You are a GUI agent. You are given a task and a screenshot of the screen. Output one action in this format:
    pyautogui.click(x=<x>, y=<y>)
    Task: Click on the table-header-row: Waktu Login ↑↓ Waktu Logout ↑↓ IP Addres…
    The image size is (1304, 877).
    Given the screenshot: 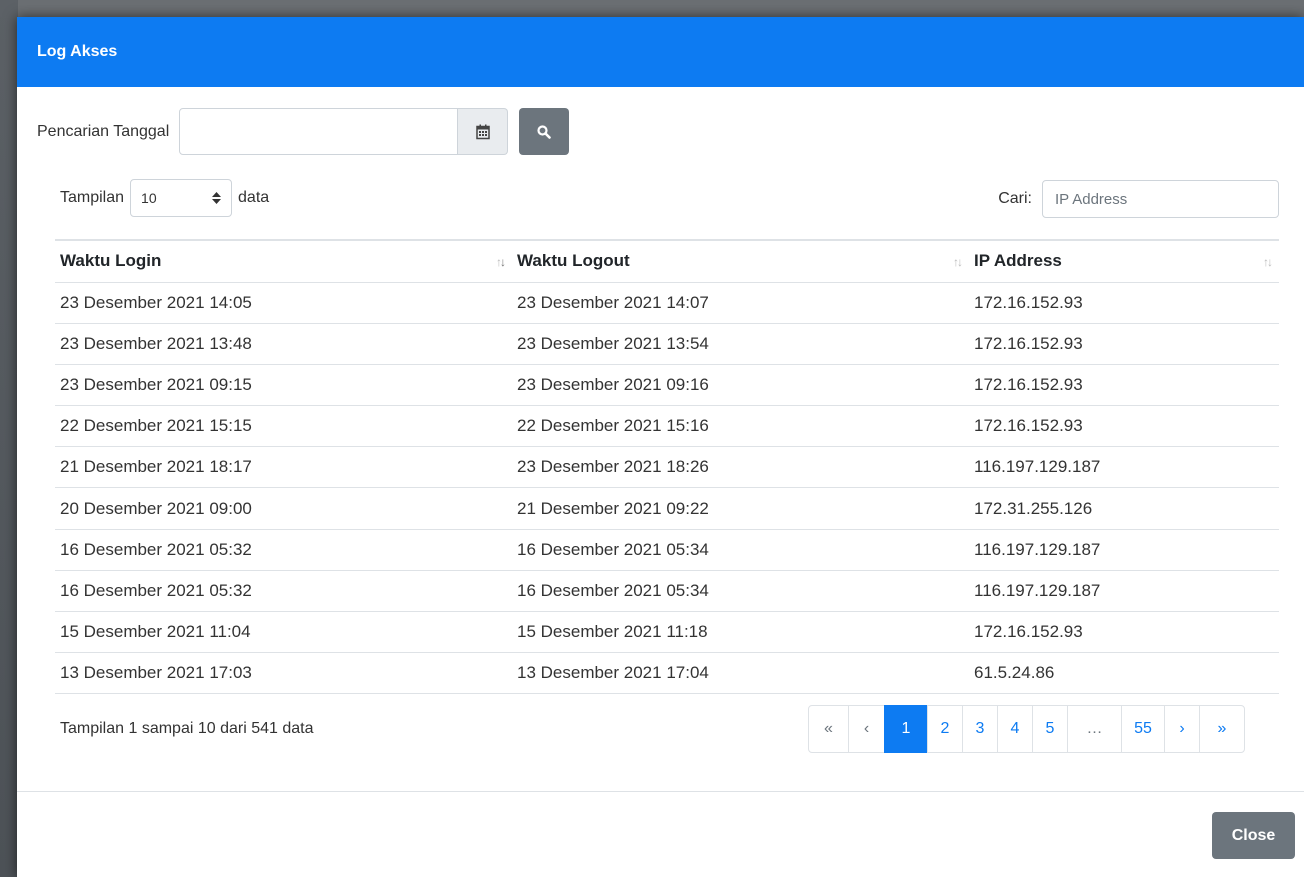 What is the action you would take?
    pyautogui.click(x=667, y=261)
    